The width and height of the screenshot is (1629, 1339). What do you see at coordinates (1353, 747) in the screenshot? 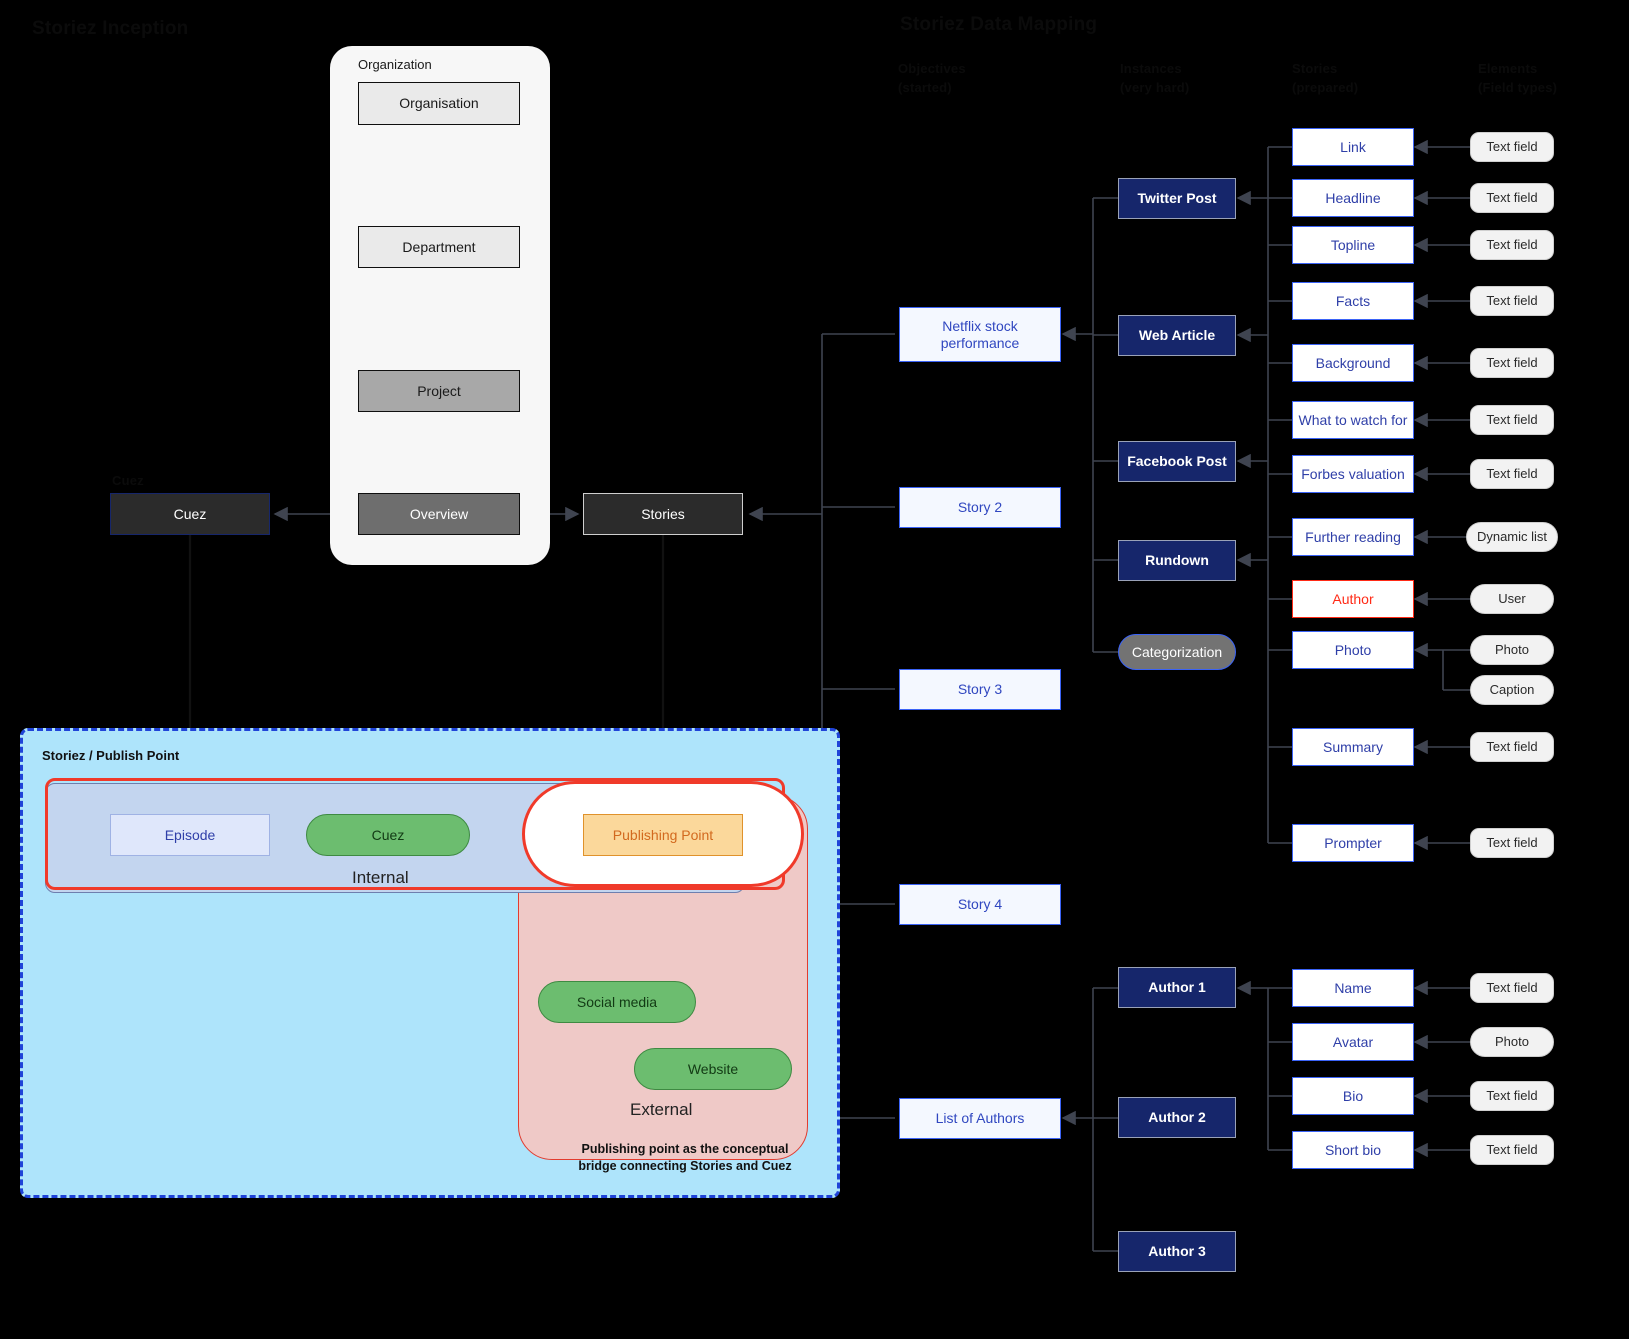
I see `field-box-summary: Summary` at bounding box center [1353, 747].